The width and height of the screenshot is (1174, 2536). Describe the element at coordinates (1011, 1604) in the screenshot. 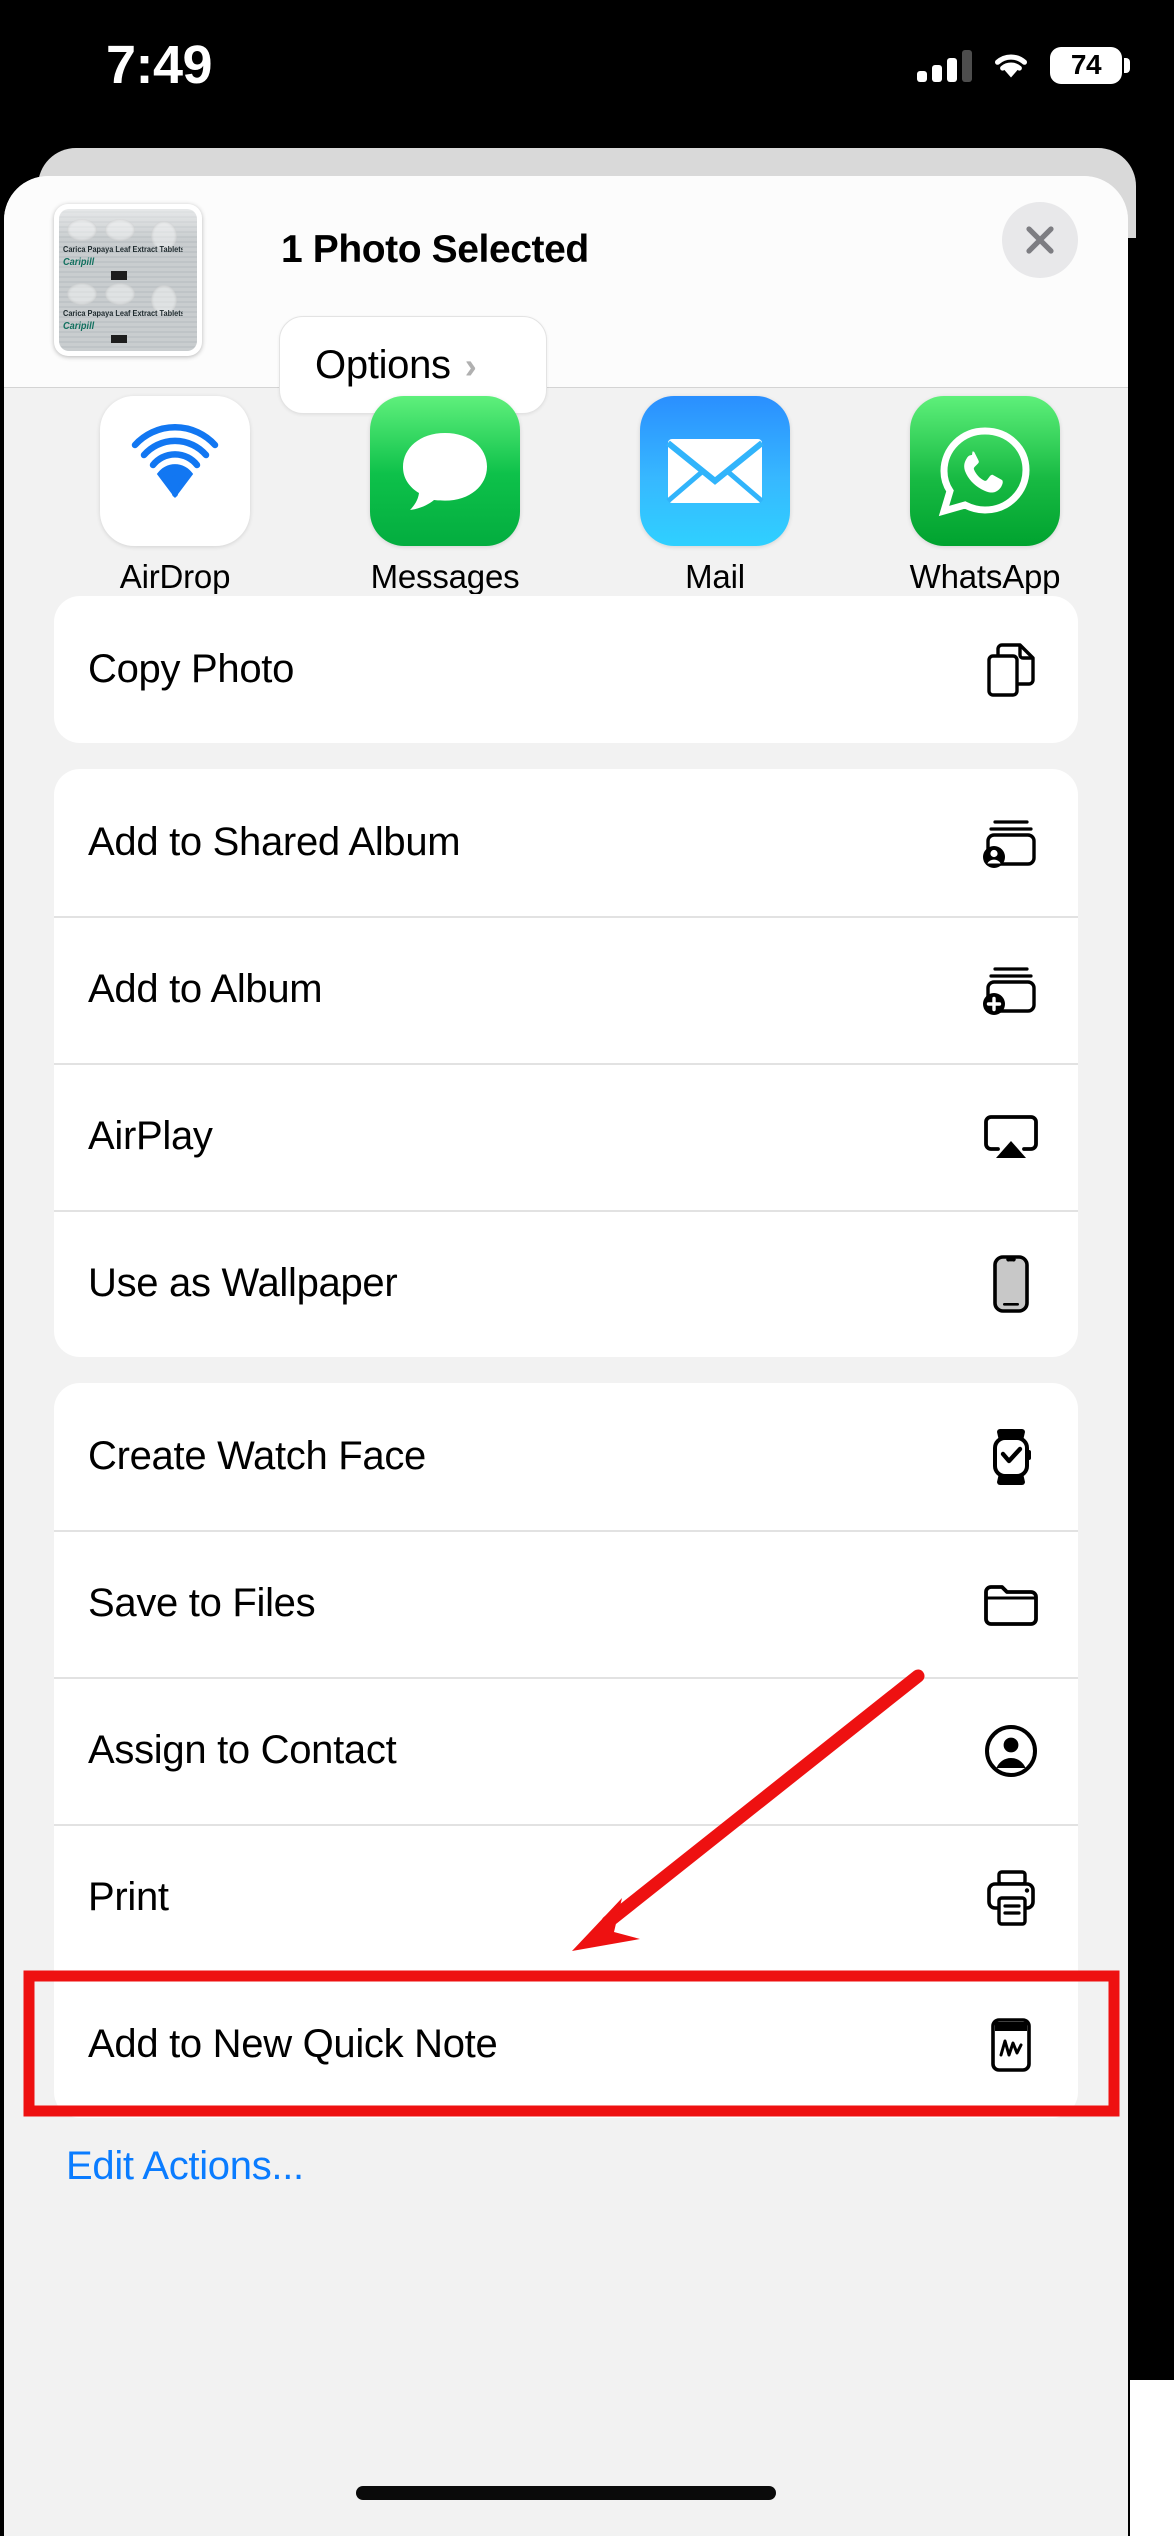

I see `folder-icon` at that location.